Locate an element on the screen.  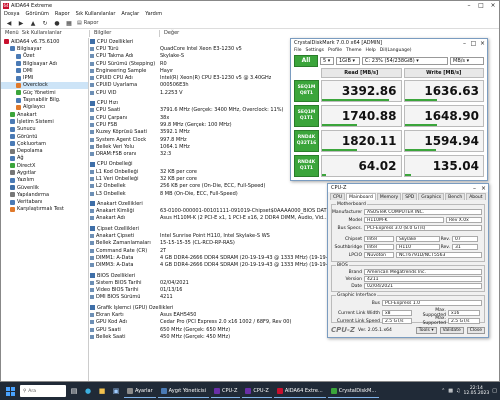
cdm-menu-item-3: Theme is located at coordinates (354, 50).